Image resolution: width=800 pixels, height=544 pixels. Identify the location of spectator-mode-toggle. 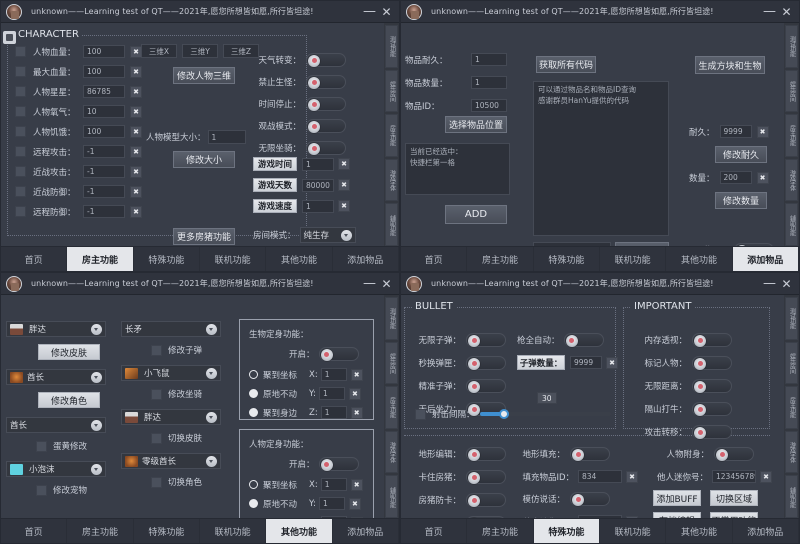
(326, 126).